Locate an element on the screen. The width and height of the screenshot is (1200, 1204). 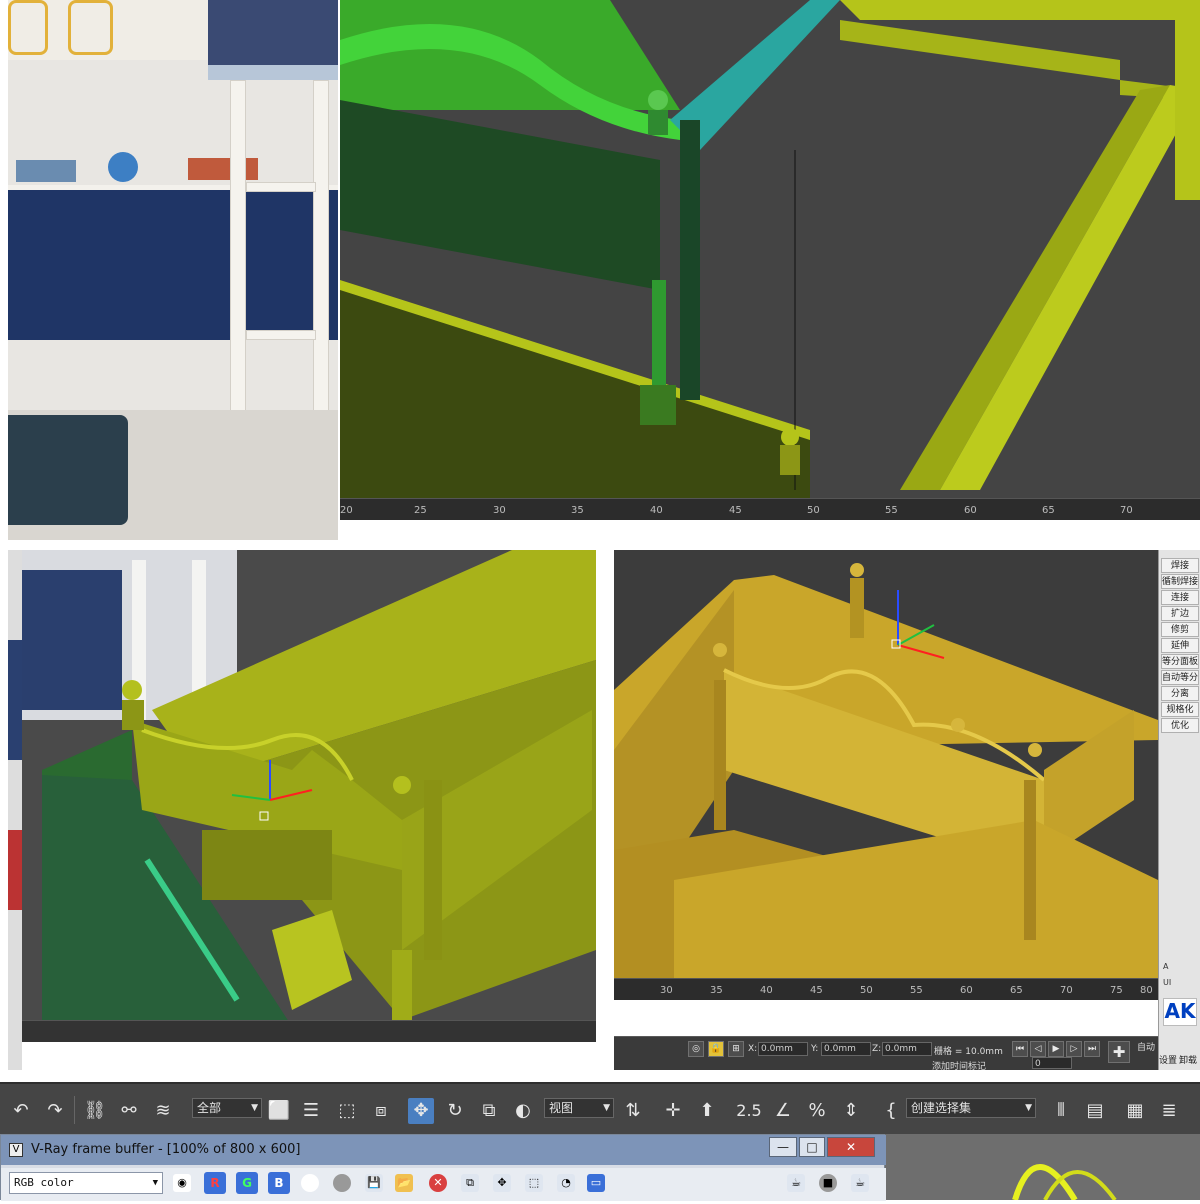
color-channels-icon: ◉ is located at coordinates (182, 1183).